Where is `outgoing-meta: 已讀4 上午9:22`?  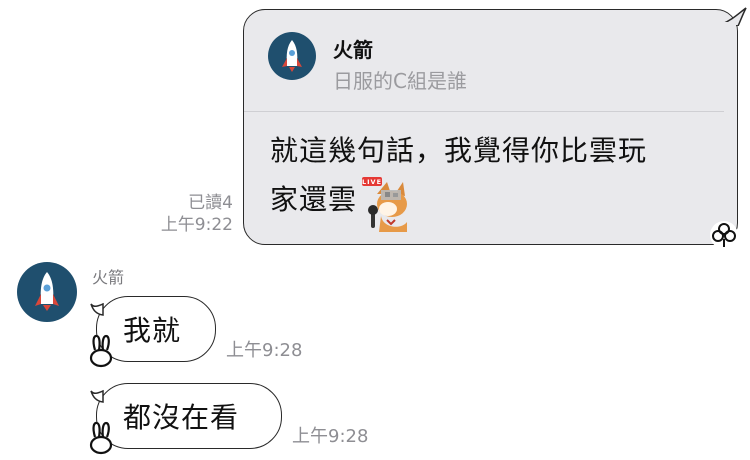 outgoing-meta: 已讀4 上午9:22 is located at coordinates (197, 214).